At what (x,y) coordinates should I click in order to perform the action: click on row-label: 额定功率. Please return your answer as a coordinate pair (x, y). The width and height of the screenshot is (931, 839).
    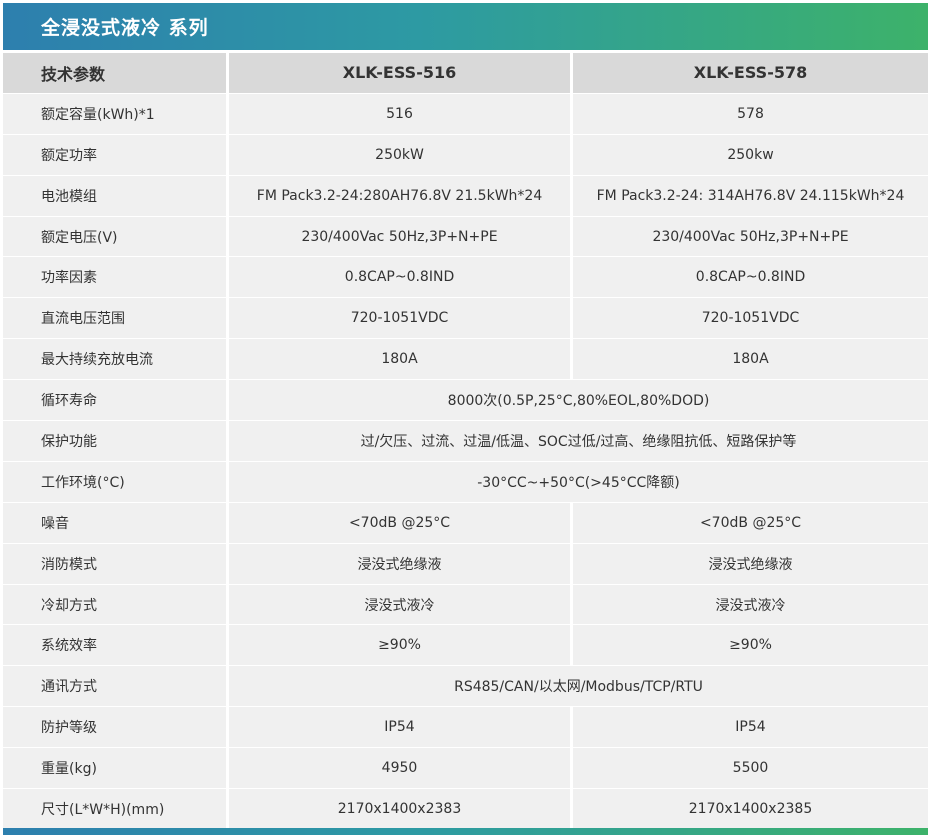
    Looking at the image, I should click on (116, 155).